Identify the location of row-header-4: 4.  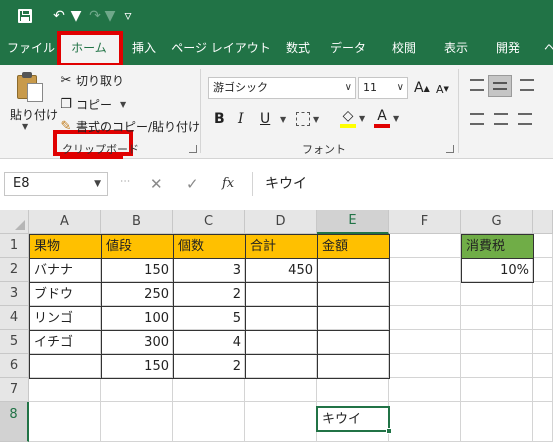
(14, 318).